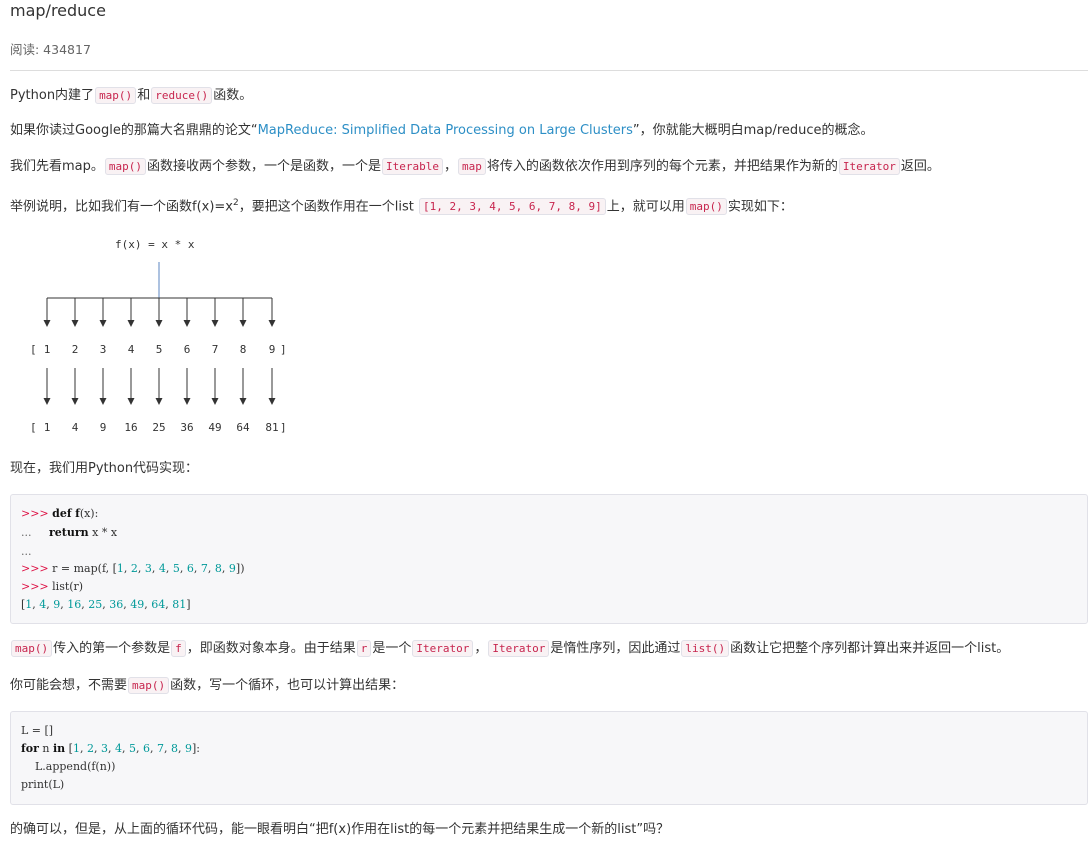  What do you see at coordinates (413, 166) in the screenshot?
I see `inline-code: Iterable` at bounding box center [413, 166].